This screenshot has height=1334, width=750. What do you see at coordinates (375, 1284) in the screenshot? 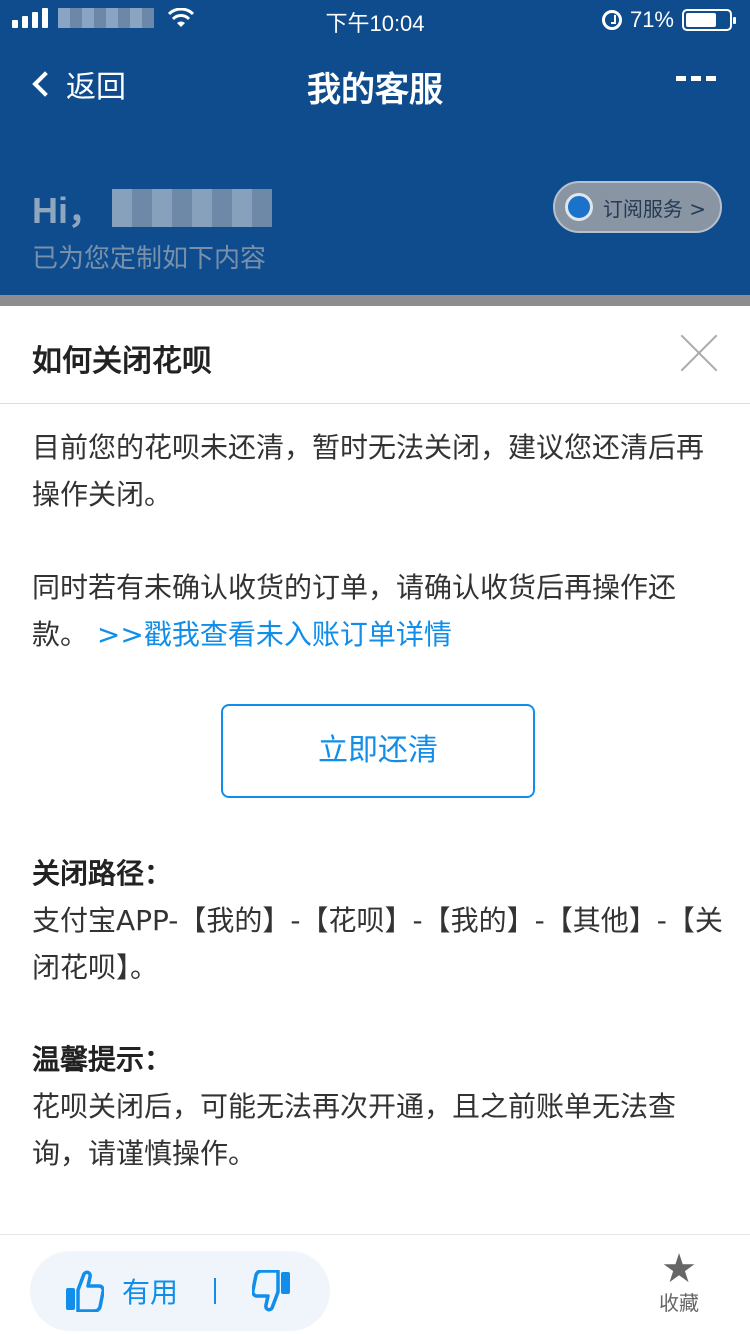
I see `feedback-footer: 有用 ★ 收藏` at bounding box center [375, 1284].